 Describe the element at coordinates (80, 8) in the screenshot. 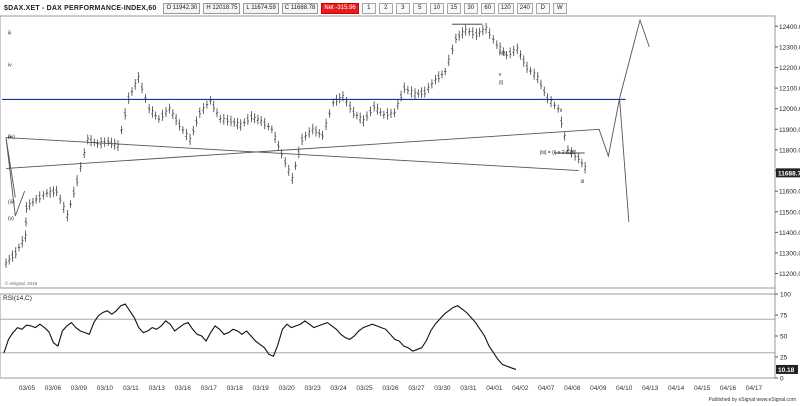

I see `symbol-title: $DAX.XET - DAX PERFORMANCE-INDEX,60` at that location.